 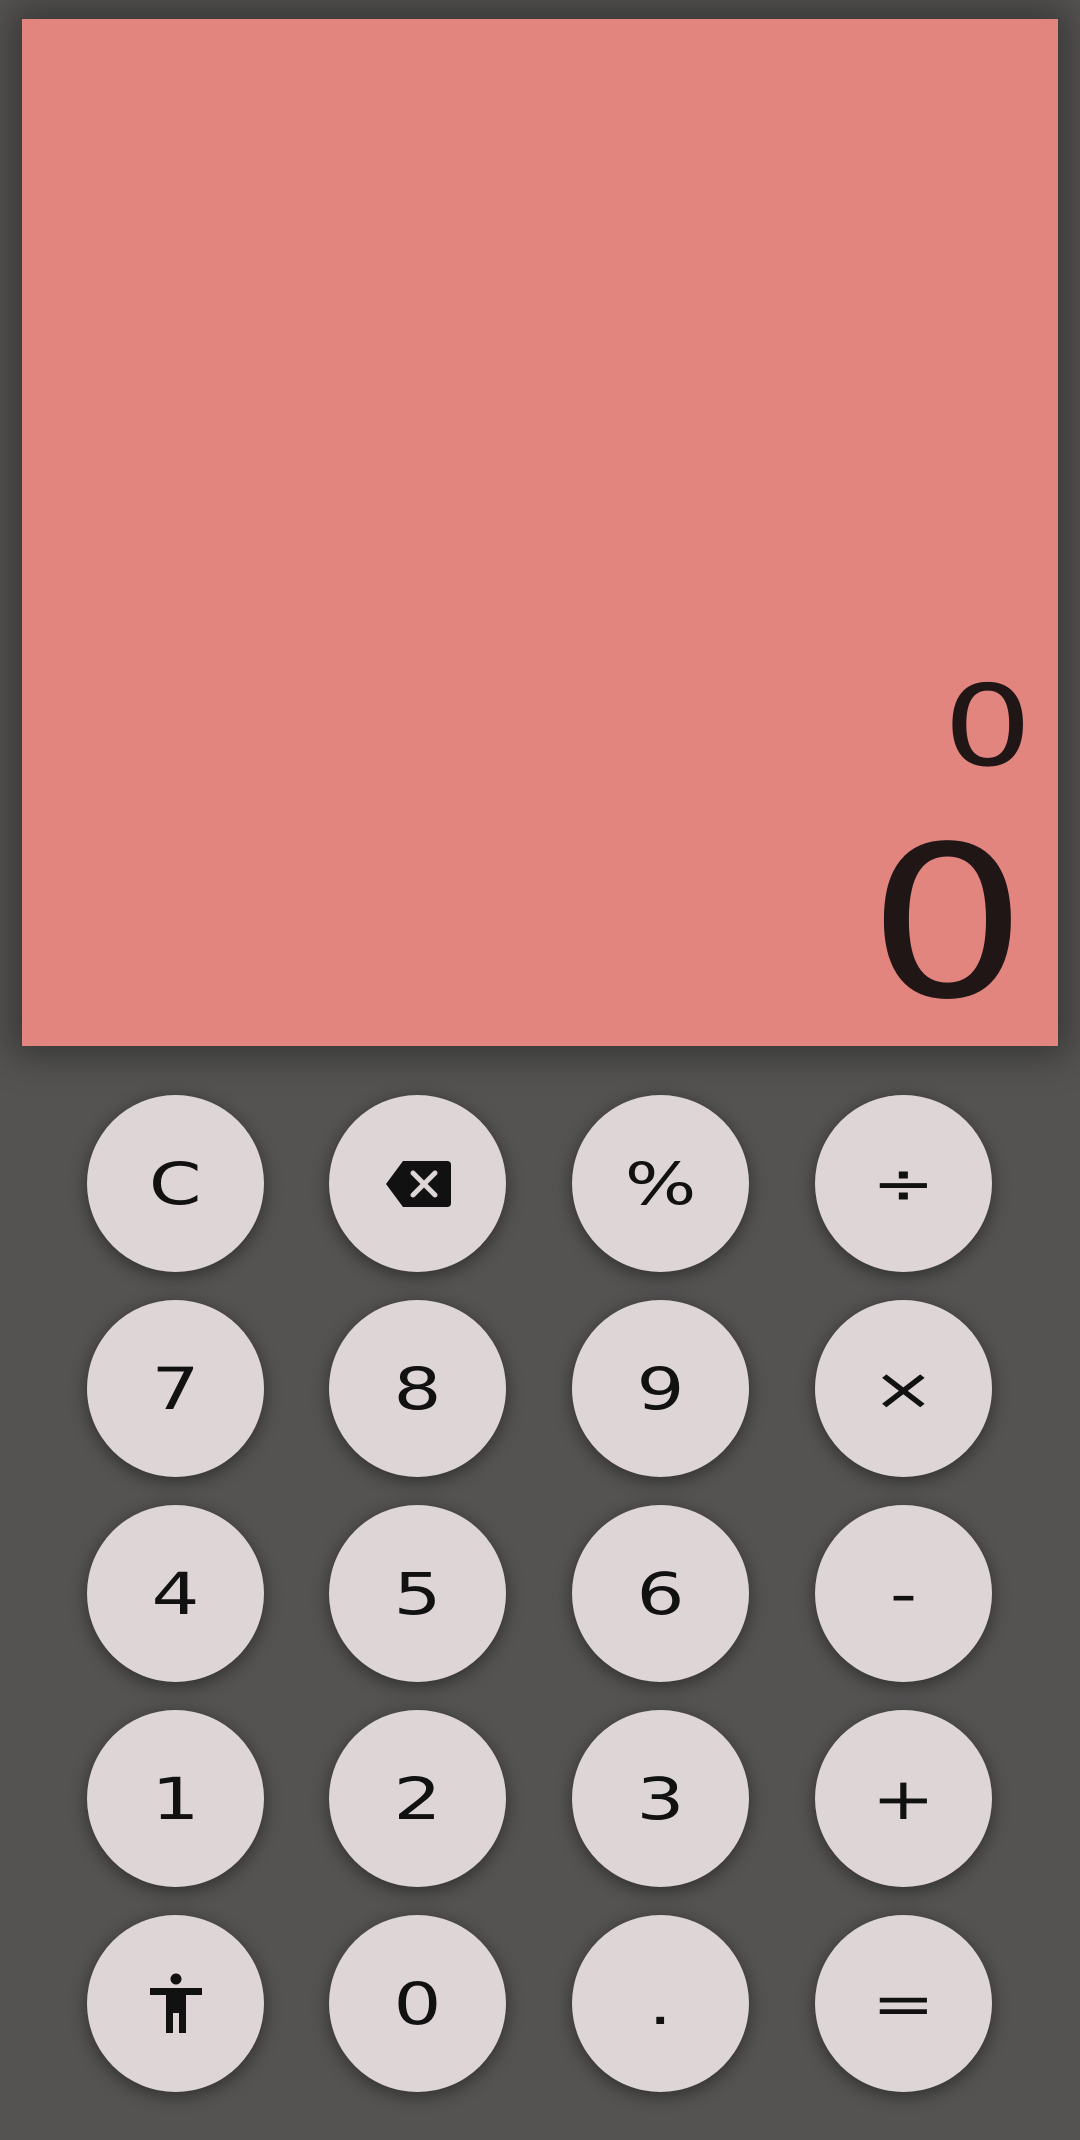 I want to click on subtract-button: -, so click(x=903, y=1593).